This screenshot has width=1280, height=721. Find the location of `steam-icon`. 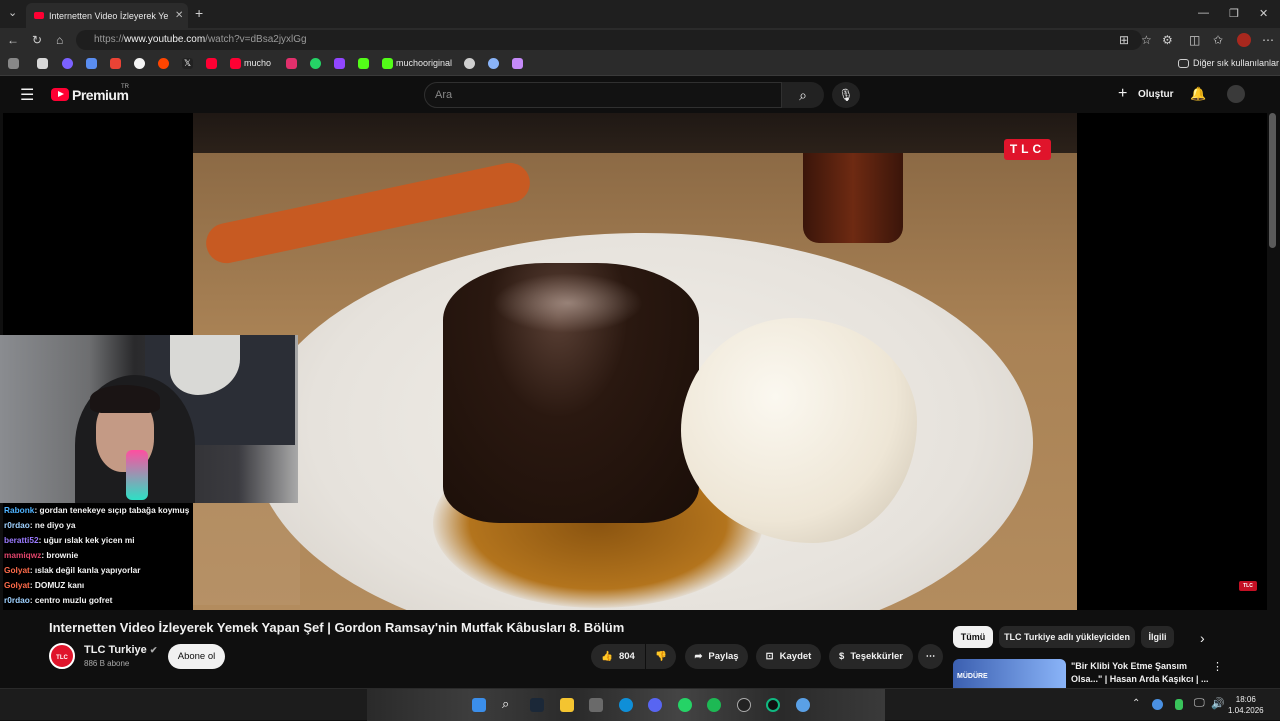

steam-icon is located at coordinates (537, 705).